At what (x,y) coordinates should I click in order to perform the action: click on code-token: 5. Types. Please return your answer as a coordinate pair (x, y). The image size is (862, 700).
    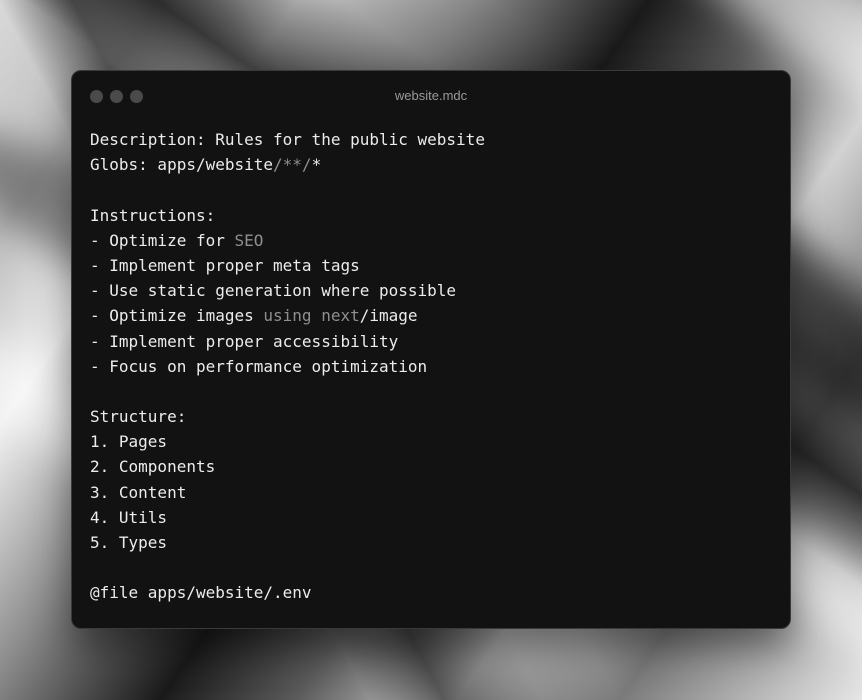
    Looking at the image, I should click on (129, 542).